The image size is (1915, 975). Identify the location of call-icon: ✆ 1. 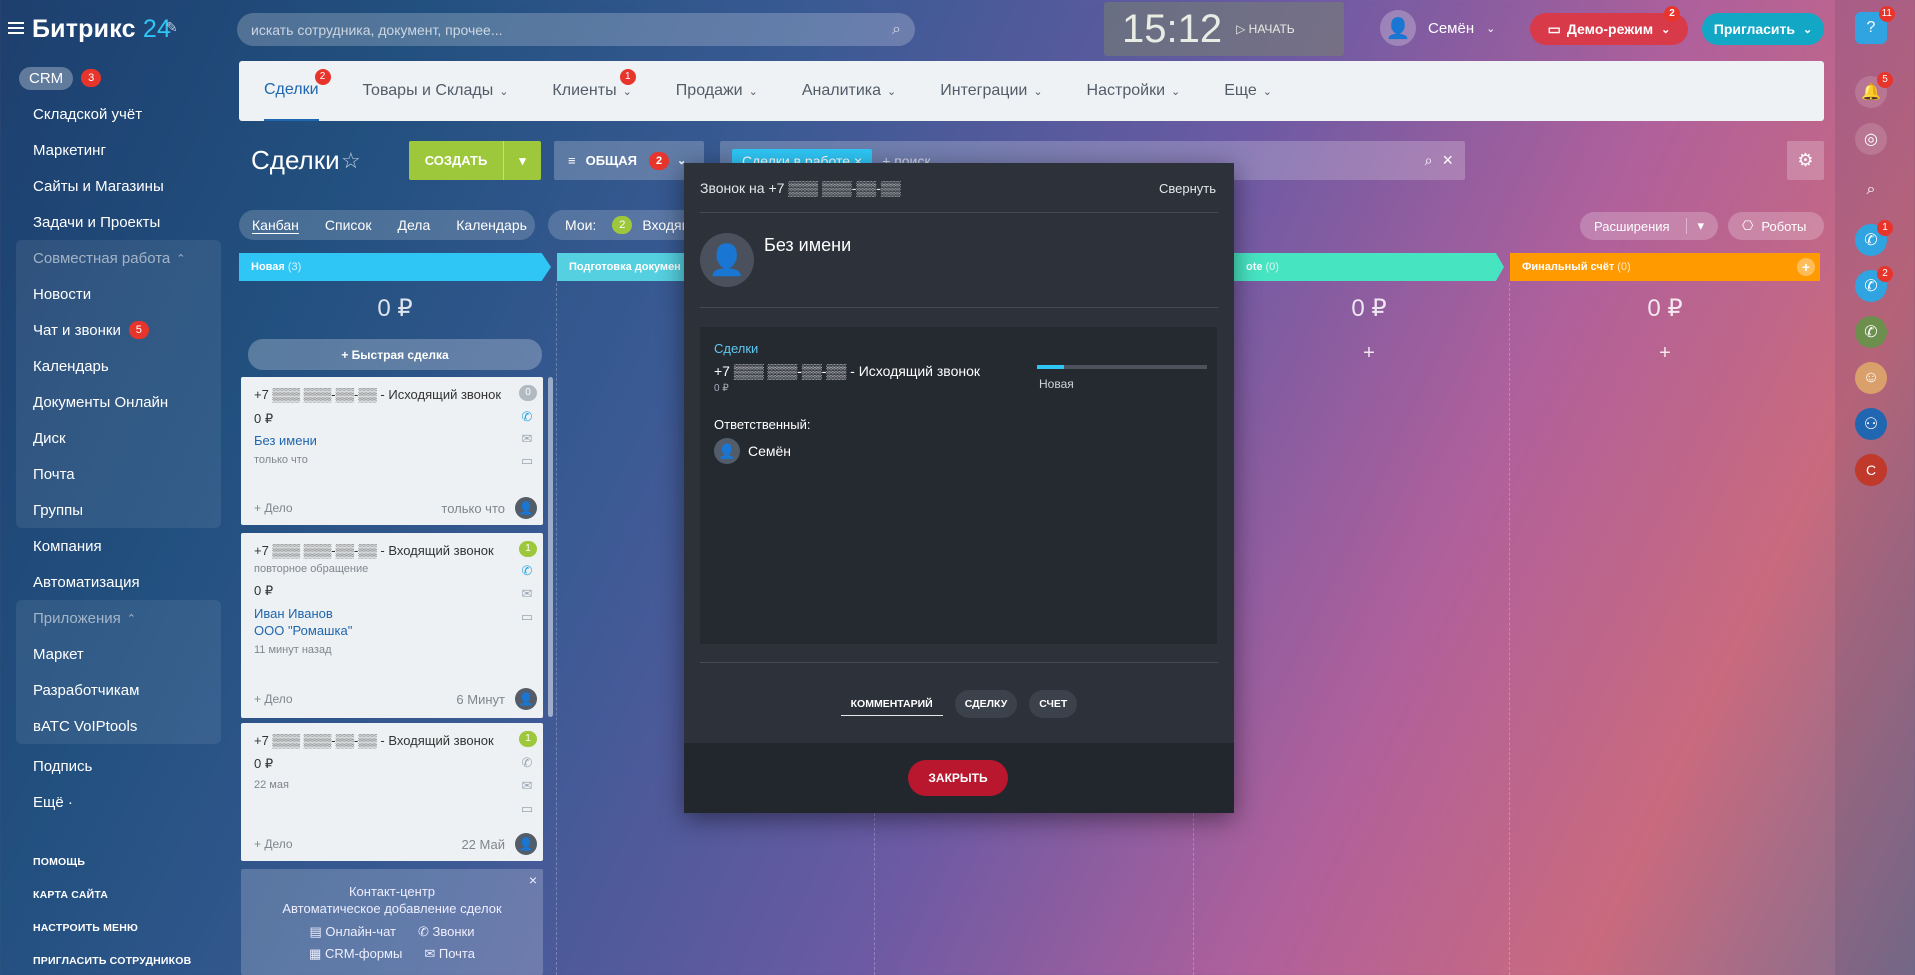
(1874, 238).